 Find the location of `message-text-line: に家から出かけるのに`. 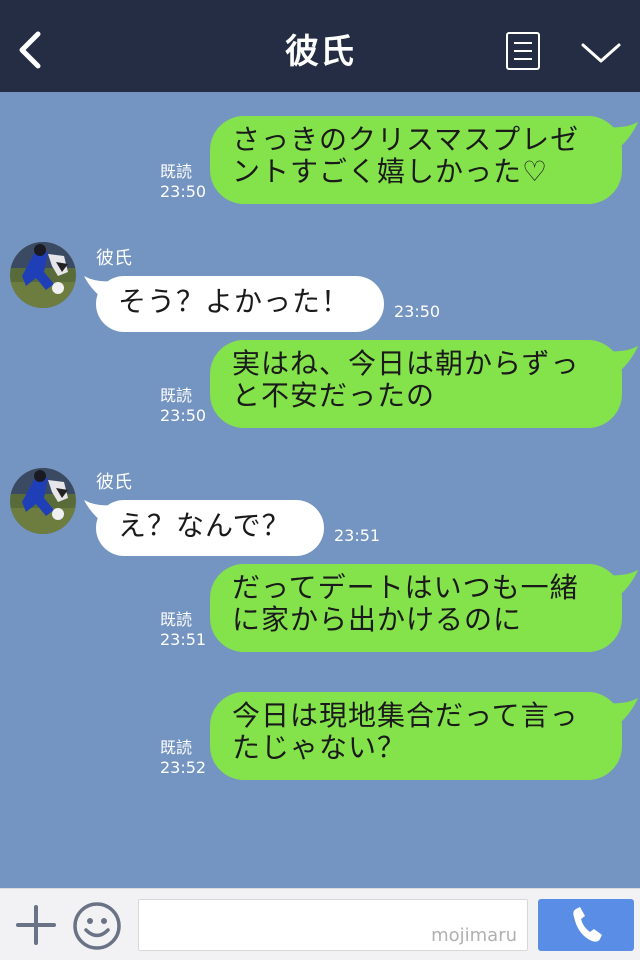

message-text-line: に家から出かけるのに is located at coordinates (377, 619).